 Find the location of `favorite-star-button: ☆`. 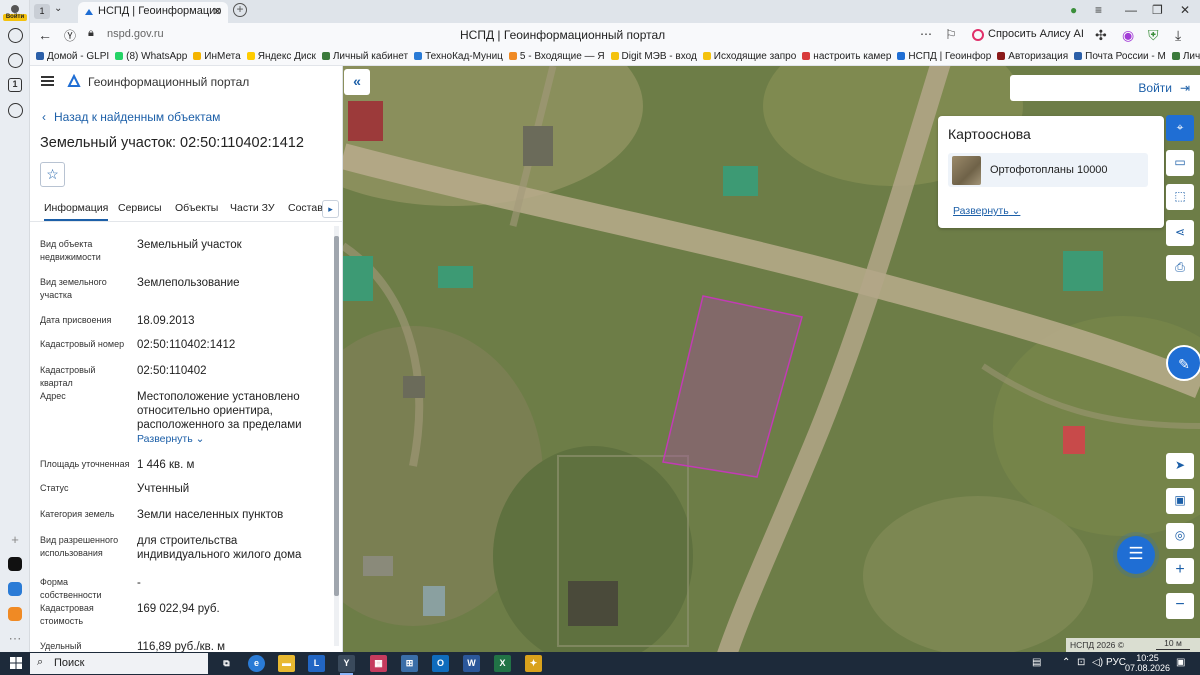

favorite-star-button: ☆ is located at coordinates (52, 174).